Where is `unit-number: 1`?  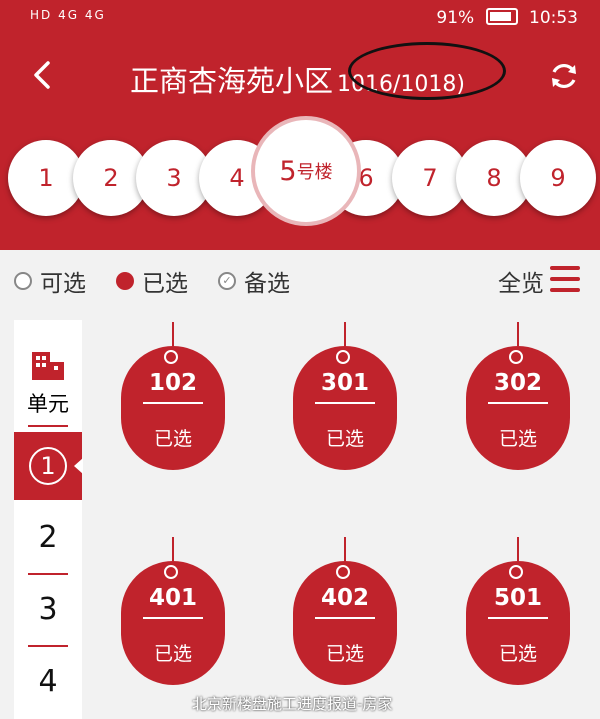 unit-number: 1 is located at coordinates (48, 466).